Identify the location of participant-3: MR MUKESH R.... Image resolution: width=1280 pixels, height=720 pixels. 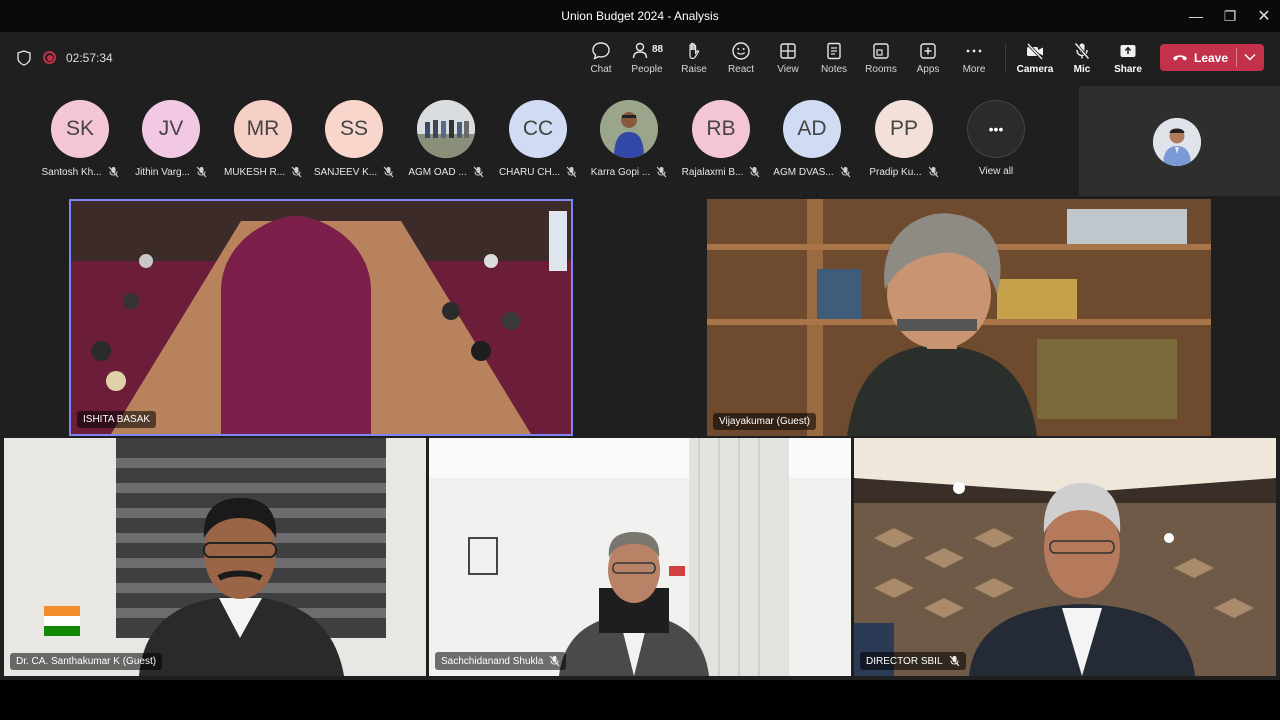
(263, 139).